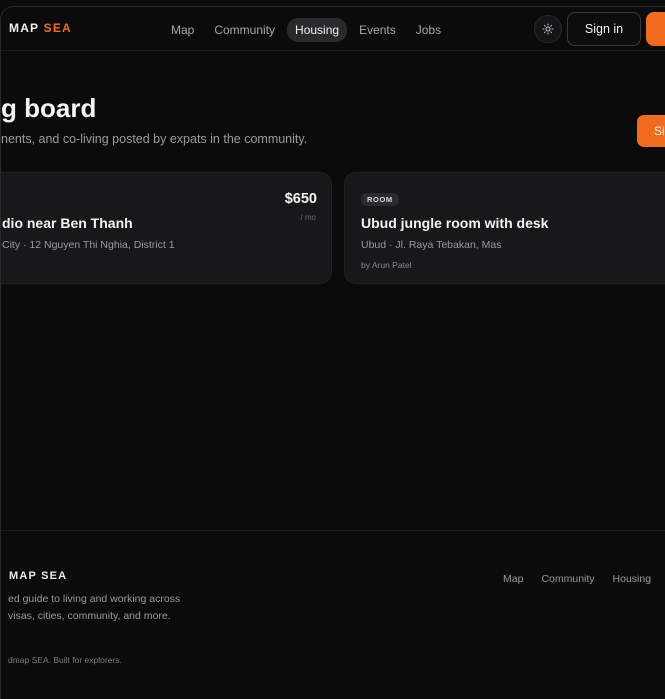 This screenshot has width=665, height=699. What do you see at coordinates (380, 199) in the screenshot?
I see `listing-type-badge: ROOM` at bounding box center [380, 199].